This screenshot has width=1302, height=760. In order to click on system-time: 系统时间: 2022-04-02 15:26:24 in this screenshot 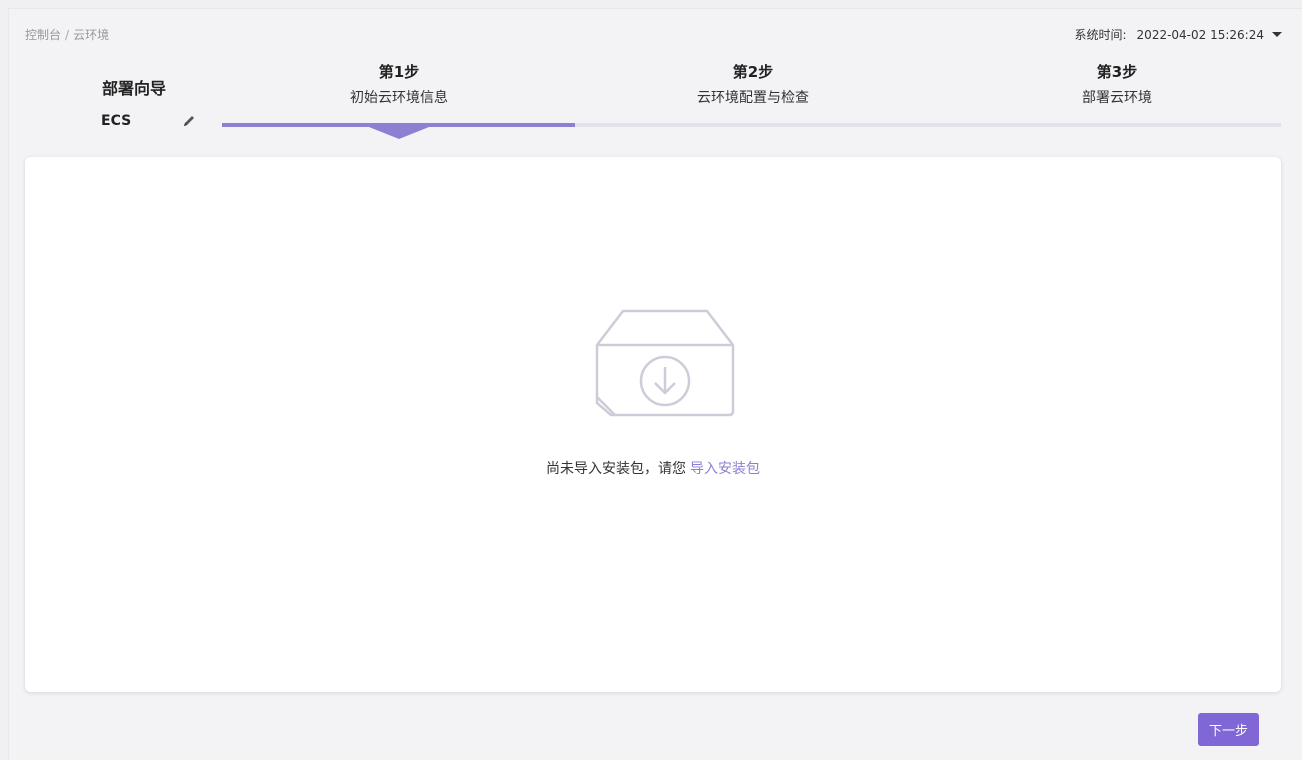, I will do `click(1178, 34)`.